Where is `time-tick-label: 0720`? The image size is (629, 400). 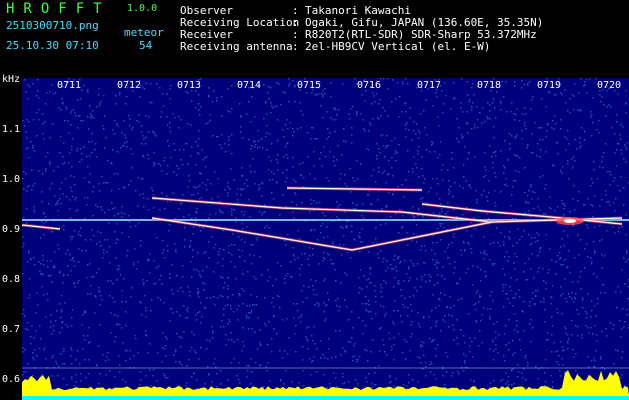 time-tick-label: 0720 is located at coordinates (609, 85).